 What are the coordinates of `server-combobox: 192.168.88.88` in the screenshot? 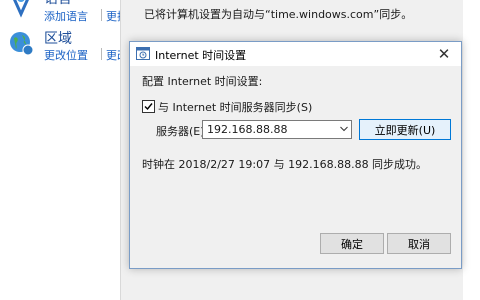 It's located at (277, 129).